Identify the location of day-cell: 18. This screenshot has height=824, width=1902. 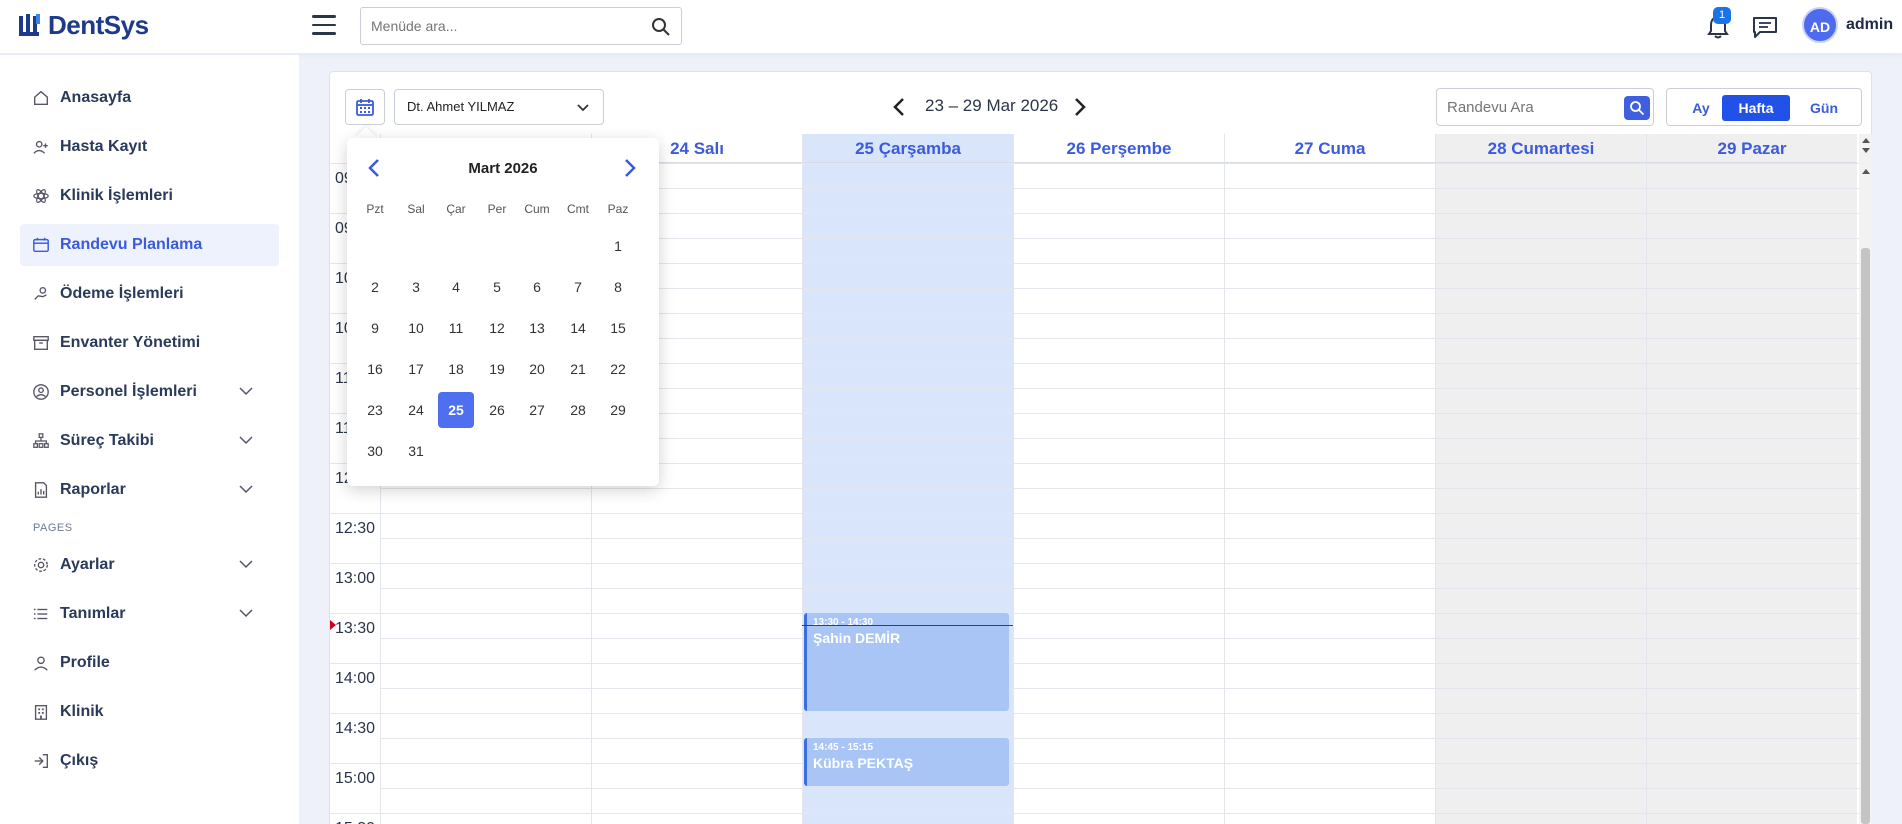
(456, 369).